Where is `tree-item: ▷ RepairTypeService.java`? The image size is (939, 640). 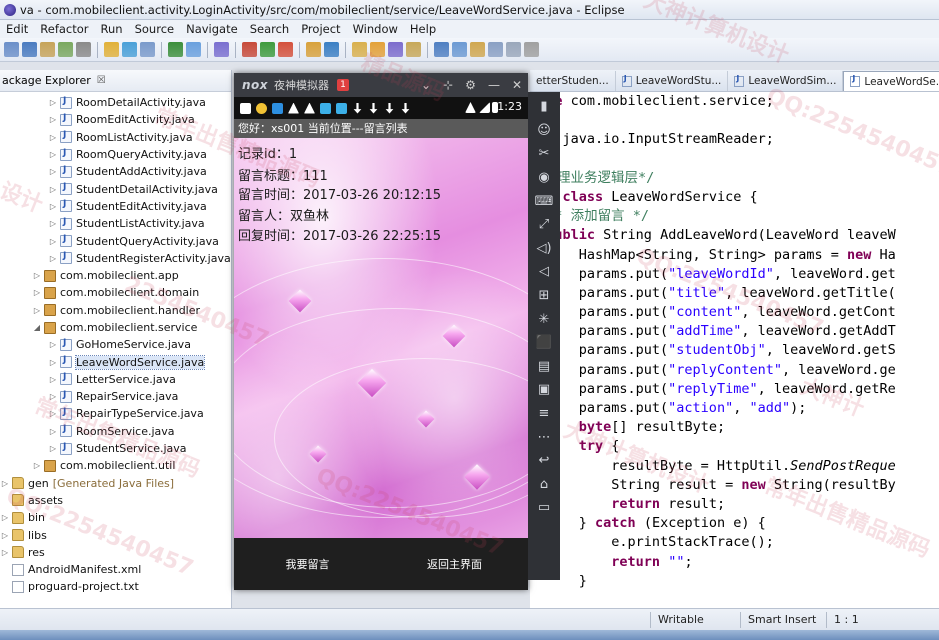 tree-item: ▷ RepairTypeService.java is located at coordinates (115, 413).